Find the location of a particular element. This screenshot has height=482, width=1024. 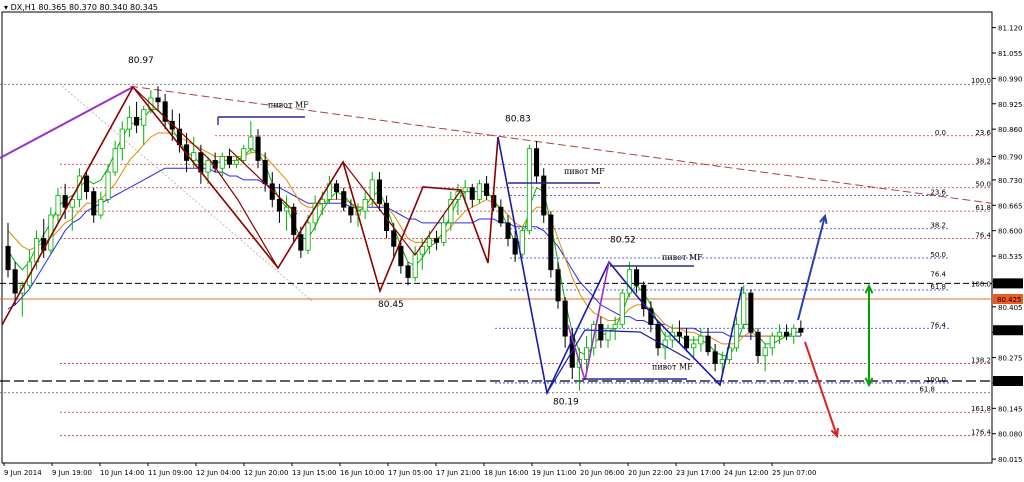

chart-header: ▾ DX,H1 80.365 80.370 80.340 80.345 is located at coordinates (81, 7).